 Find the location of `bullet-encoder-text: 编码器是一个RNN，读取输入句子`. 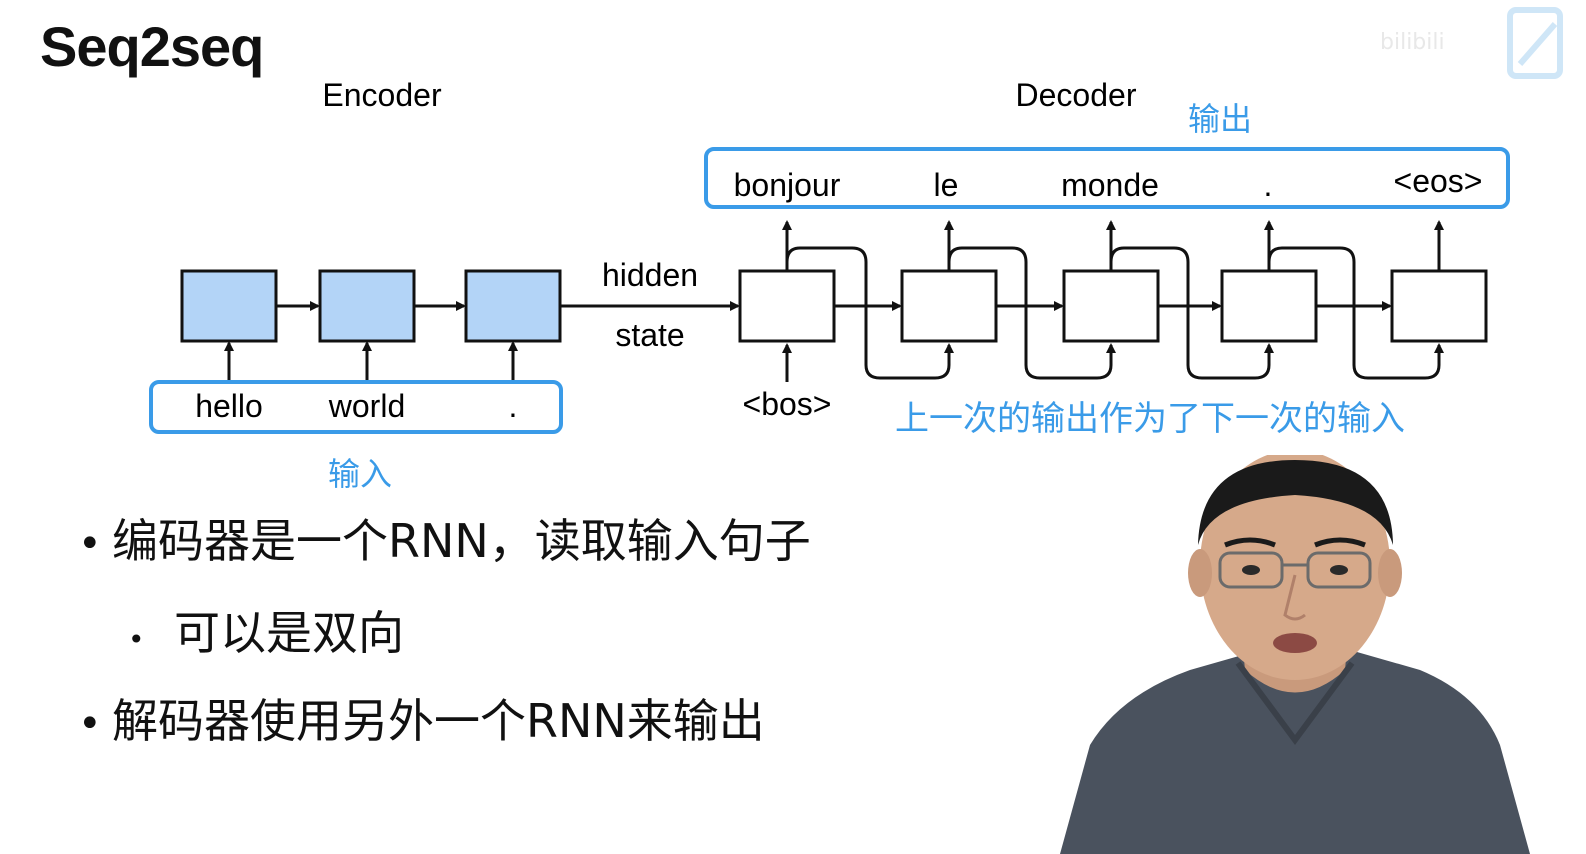

bullet-encoder-text: 编码器是一个RNN，读取输入句子 is located at coordinates (461, 541).